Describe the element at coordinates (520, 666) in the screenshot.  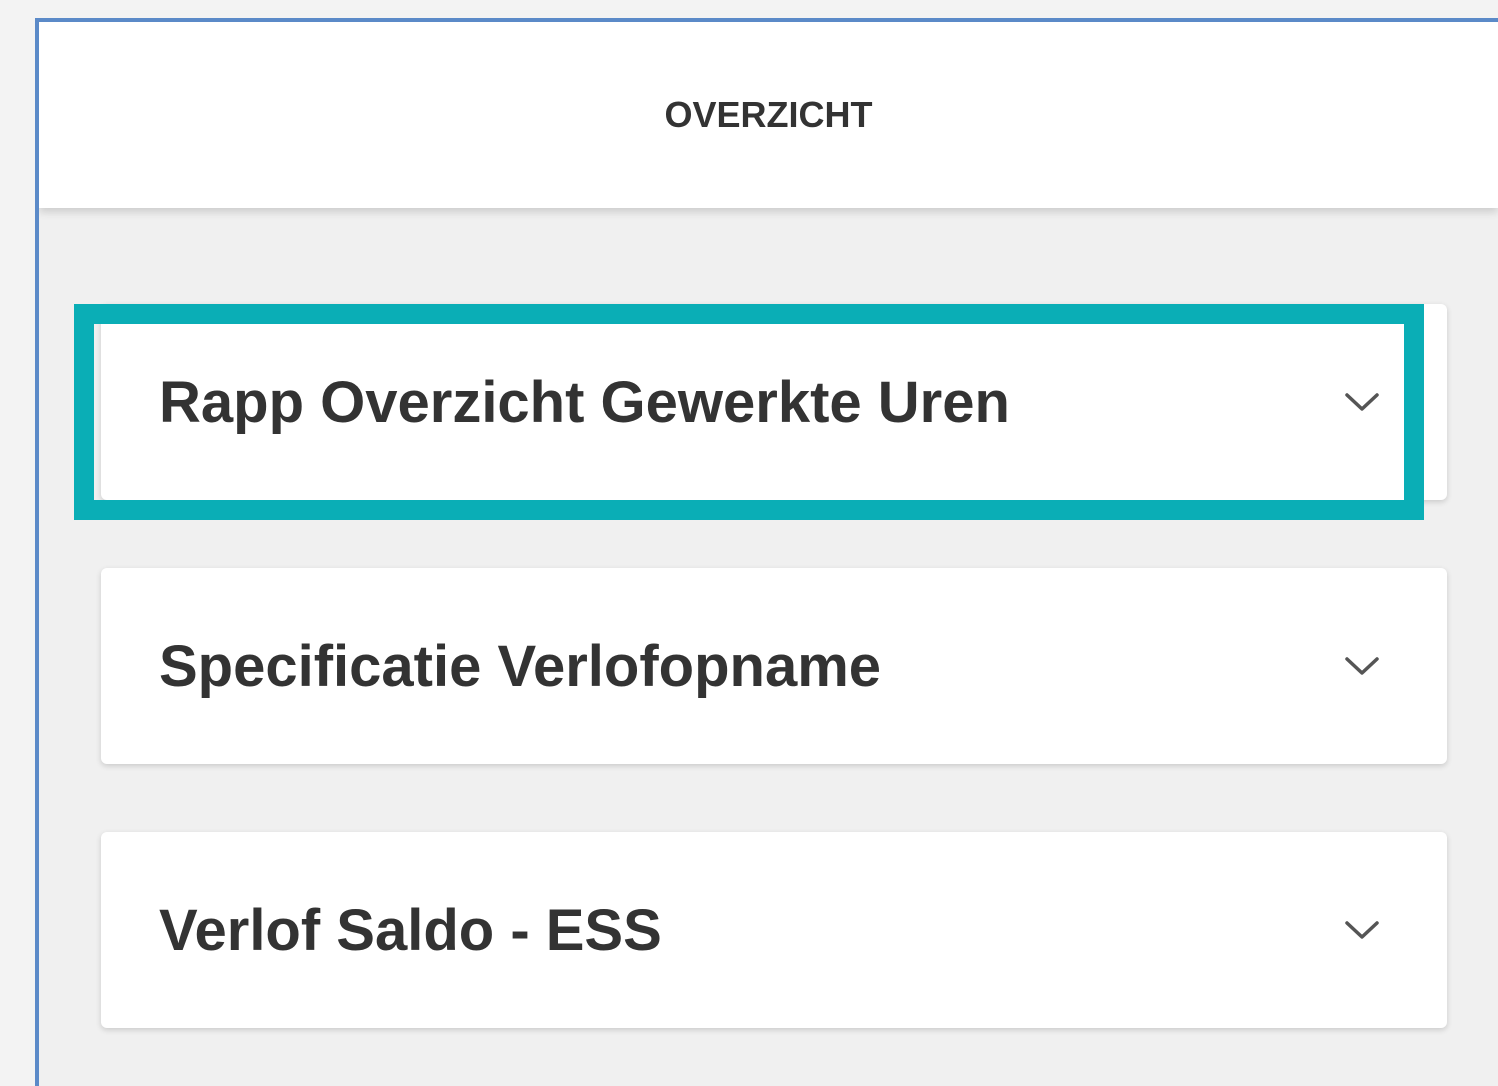
I see `report-item-label: Specificatie Verlofopname` at that location.